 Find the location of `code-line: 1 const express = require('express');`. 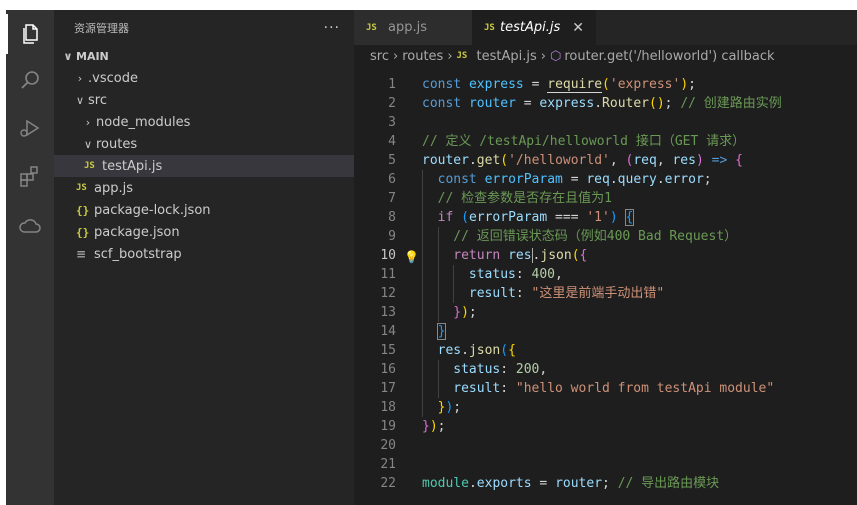

code-line: 1 const express = require('express'); is located at coordinates (605, 84).